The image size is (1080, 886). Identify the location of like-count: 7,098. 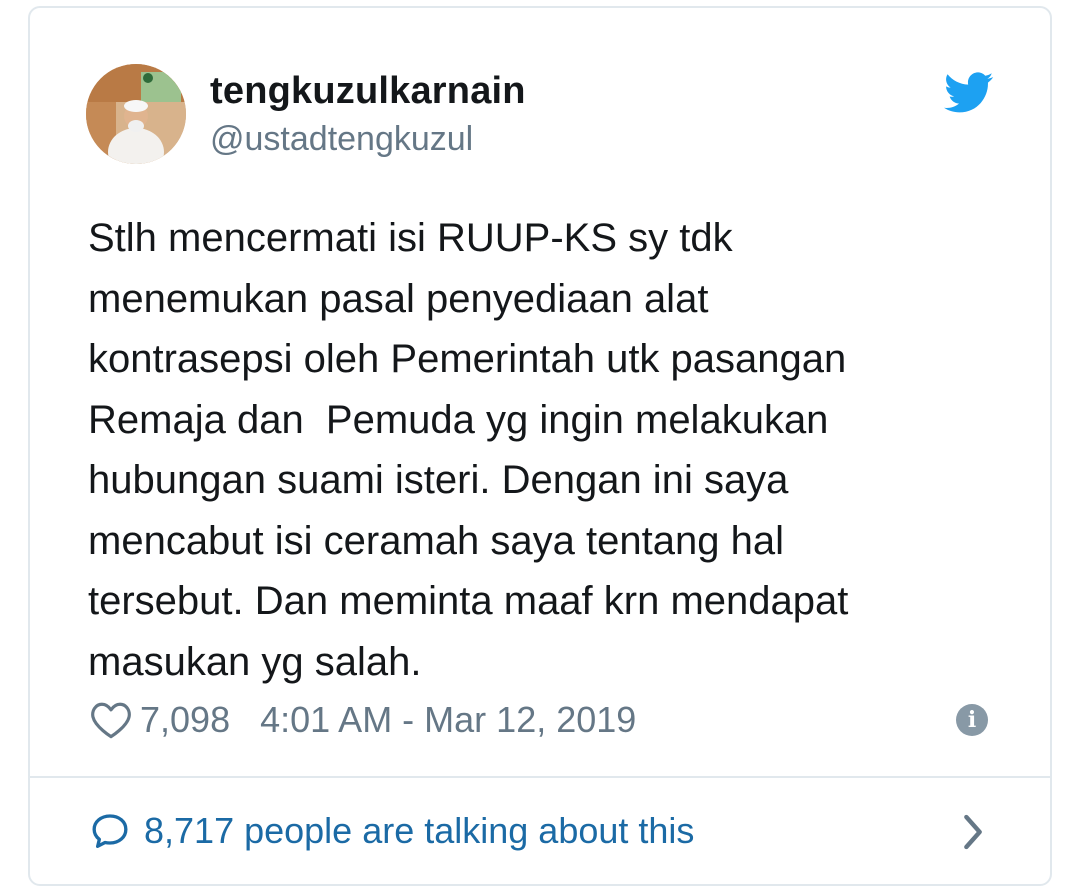
(185, 720).